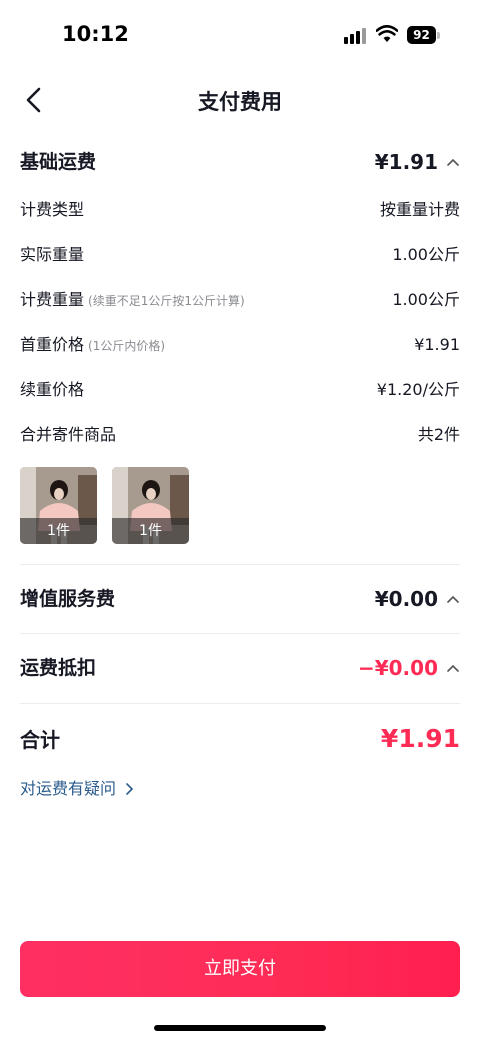 Image resolution: width=480 pixels, height=1041 pixels. I want to click on battery-cap, so click(438, 35).